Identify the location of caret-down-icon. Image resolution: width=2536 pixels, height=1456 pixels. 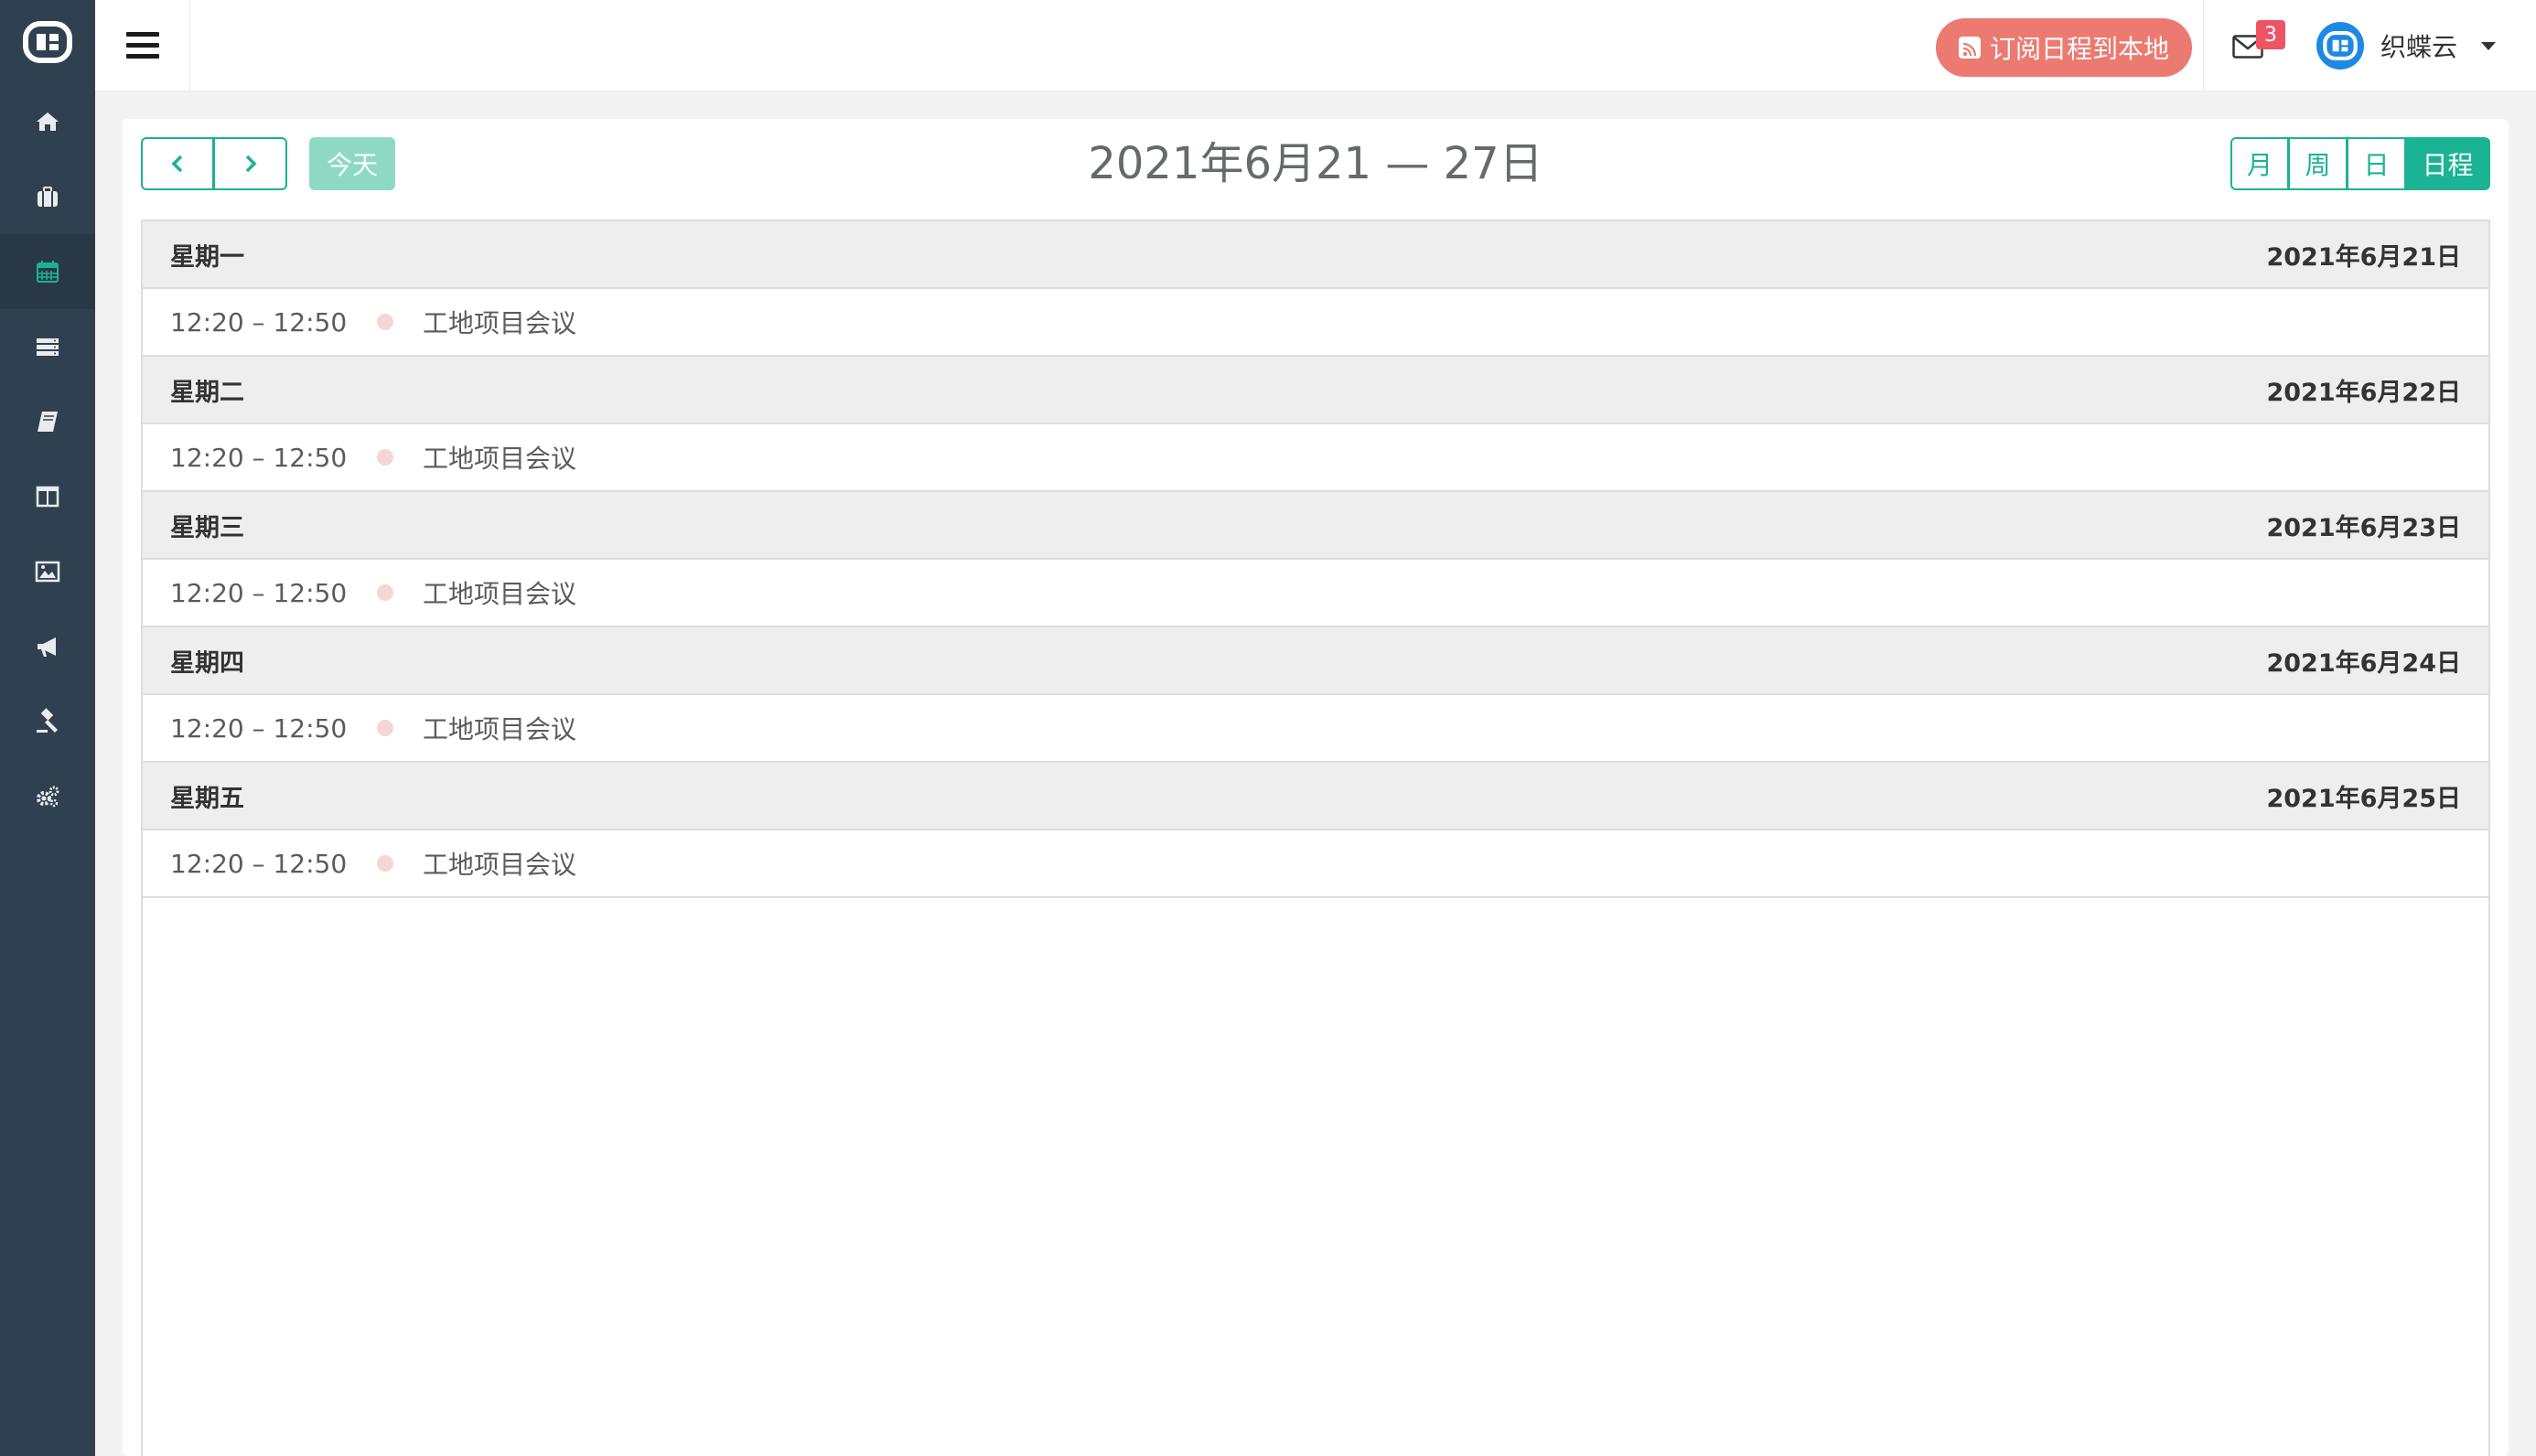
(2489, 45).